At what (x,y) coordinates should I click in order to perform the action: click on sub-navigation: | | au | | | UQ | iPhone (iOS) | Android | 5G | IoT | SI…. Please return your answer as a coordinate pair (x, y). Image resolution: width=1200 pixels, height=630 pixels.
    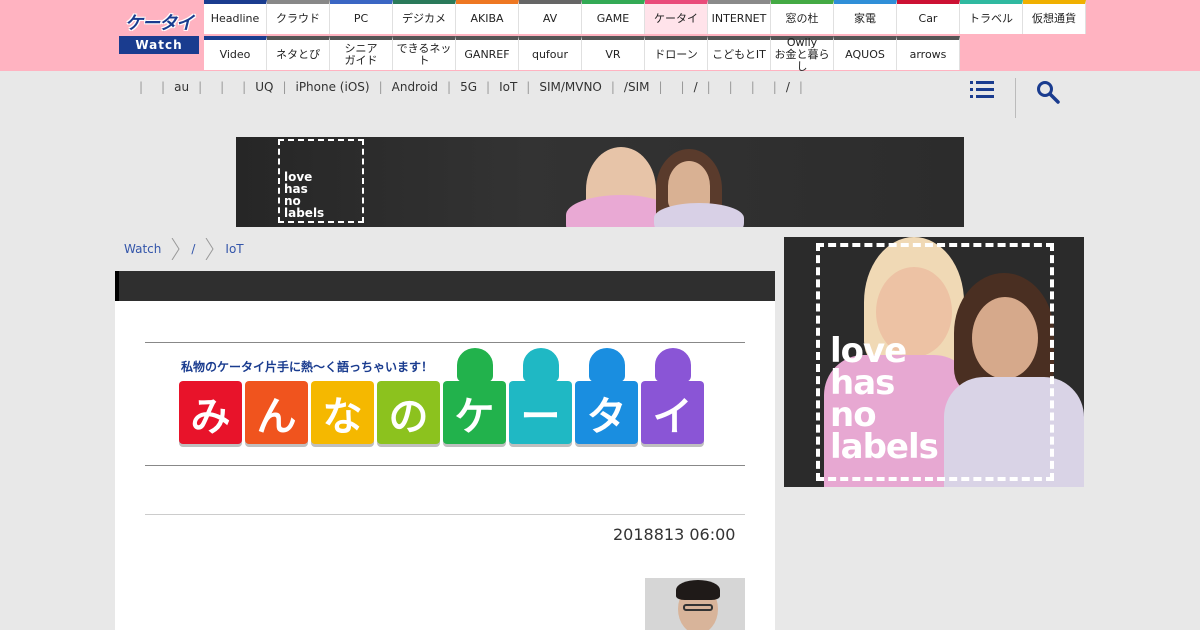
    Looking at the image, I should click on (471, 87).